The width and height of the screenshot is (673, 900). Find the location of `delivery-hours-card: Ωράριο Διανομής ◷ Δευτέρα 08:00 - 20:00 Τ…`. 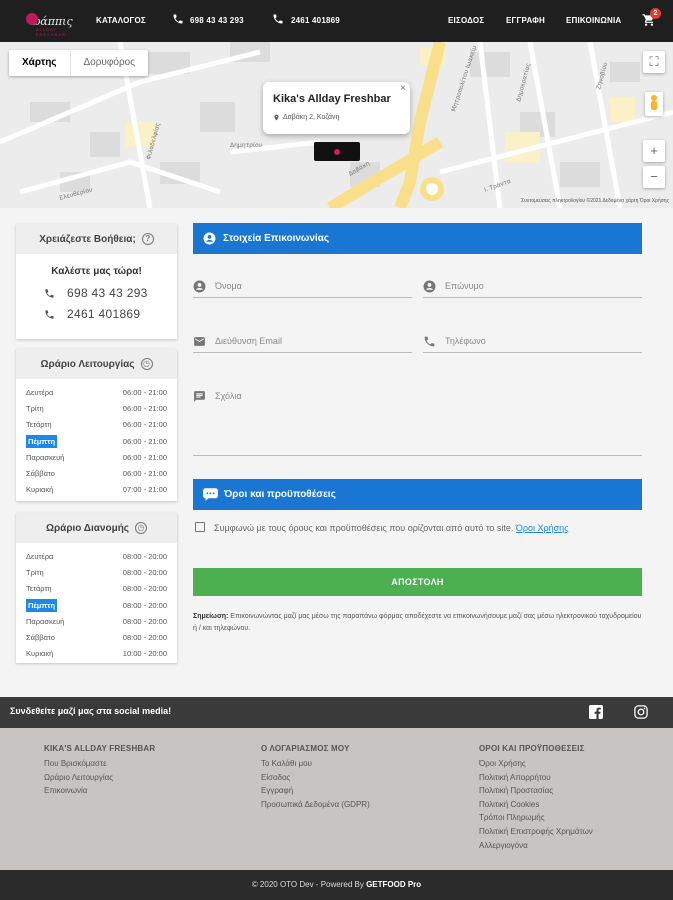

delivery-hours-card: Ωράριο Διανομής ◷ Δευτέρα 08:00 - 20:00 Τ… is located at coordinates (96, 588).